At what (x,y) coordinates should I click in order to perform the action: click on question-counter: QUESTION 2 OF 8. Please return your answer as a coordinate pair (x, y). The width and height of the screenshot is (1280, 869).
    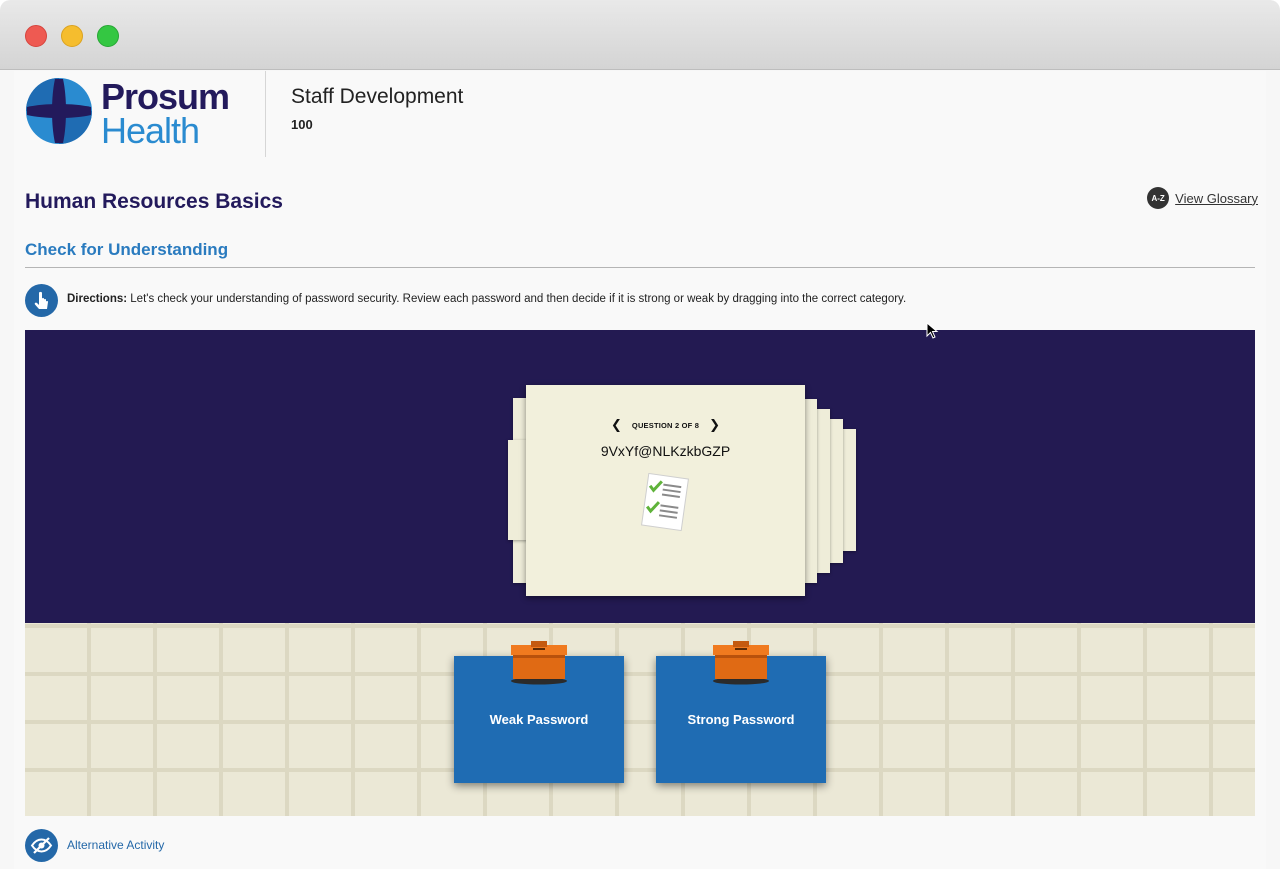
    Looking at the image, I should click on (665, 425).